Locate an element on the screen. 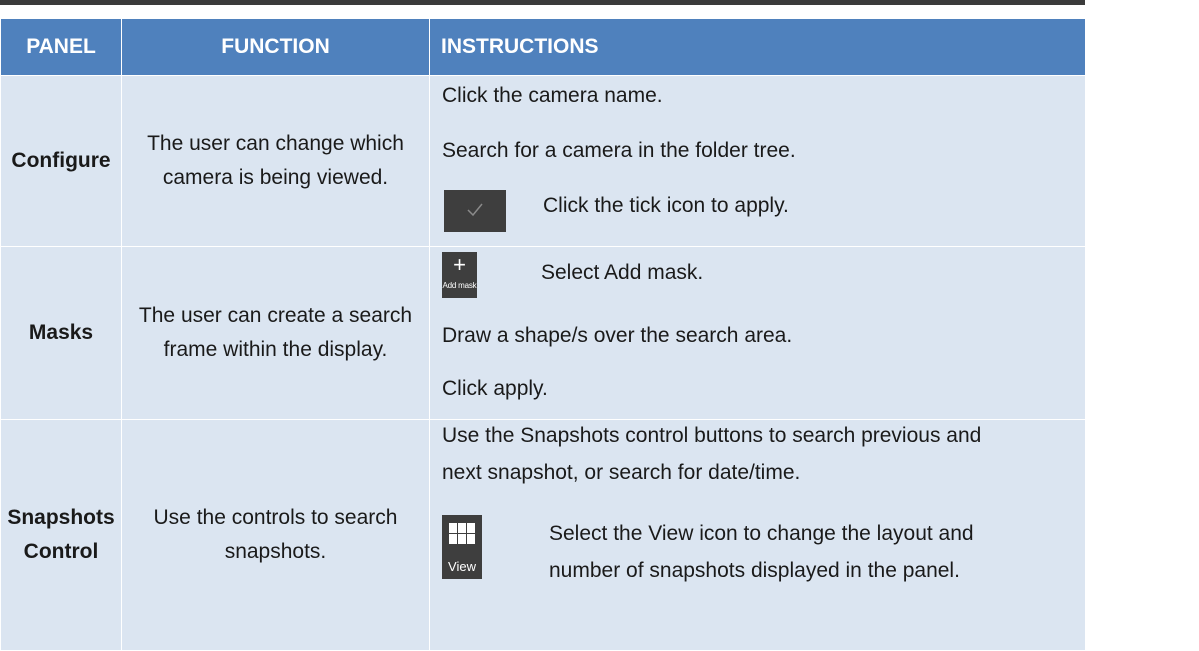 The width and height of the screenshot is (1199, 651). header-function: FUNCTION is located at coordinates (275, 47).